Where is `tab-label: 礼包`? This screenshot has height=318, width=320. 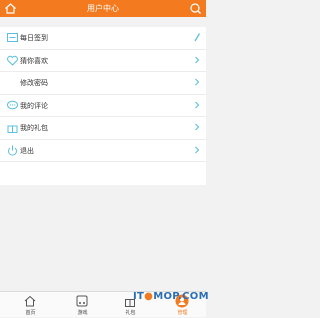
tab-label: 礼包 is located at coordinates (130, 313).